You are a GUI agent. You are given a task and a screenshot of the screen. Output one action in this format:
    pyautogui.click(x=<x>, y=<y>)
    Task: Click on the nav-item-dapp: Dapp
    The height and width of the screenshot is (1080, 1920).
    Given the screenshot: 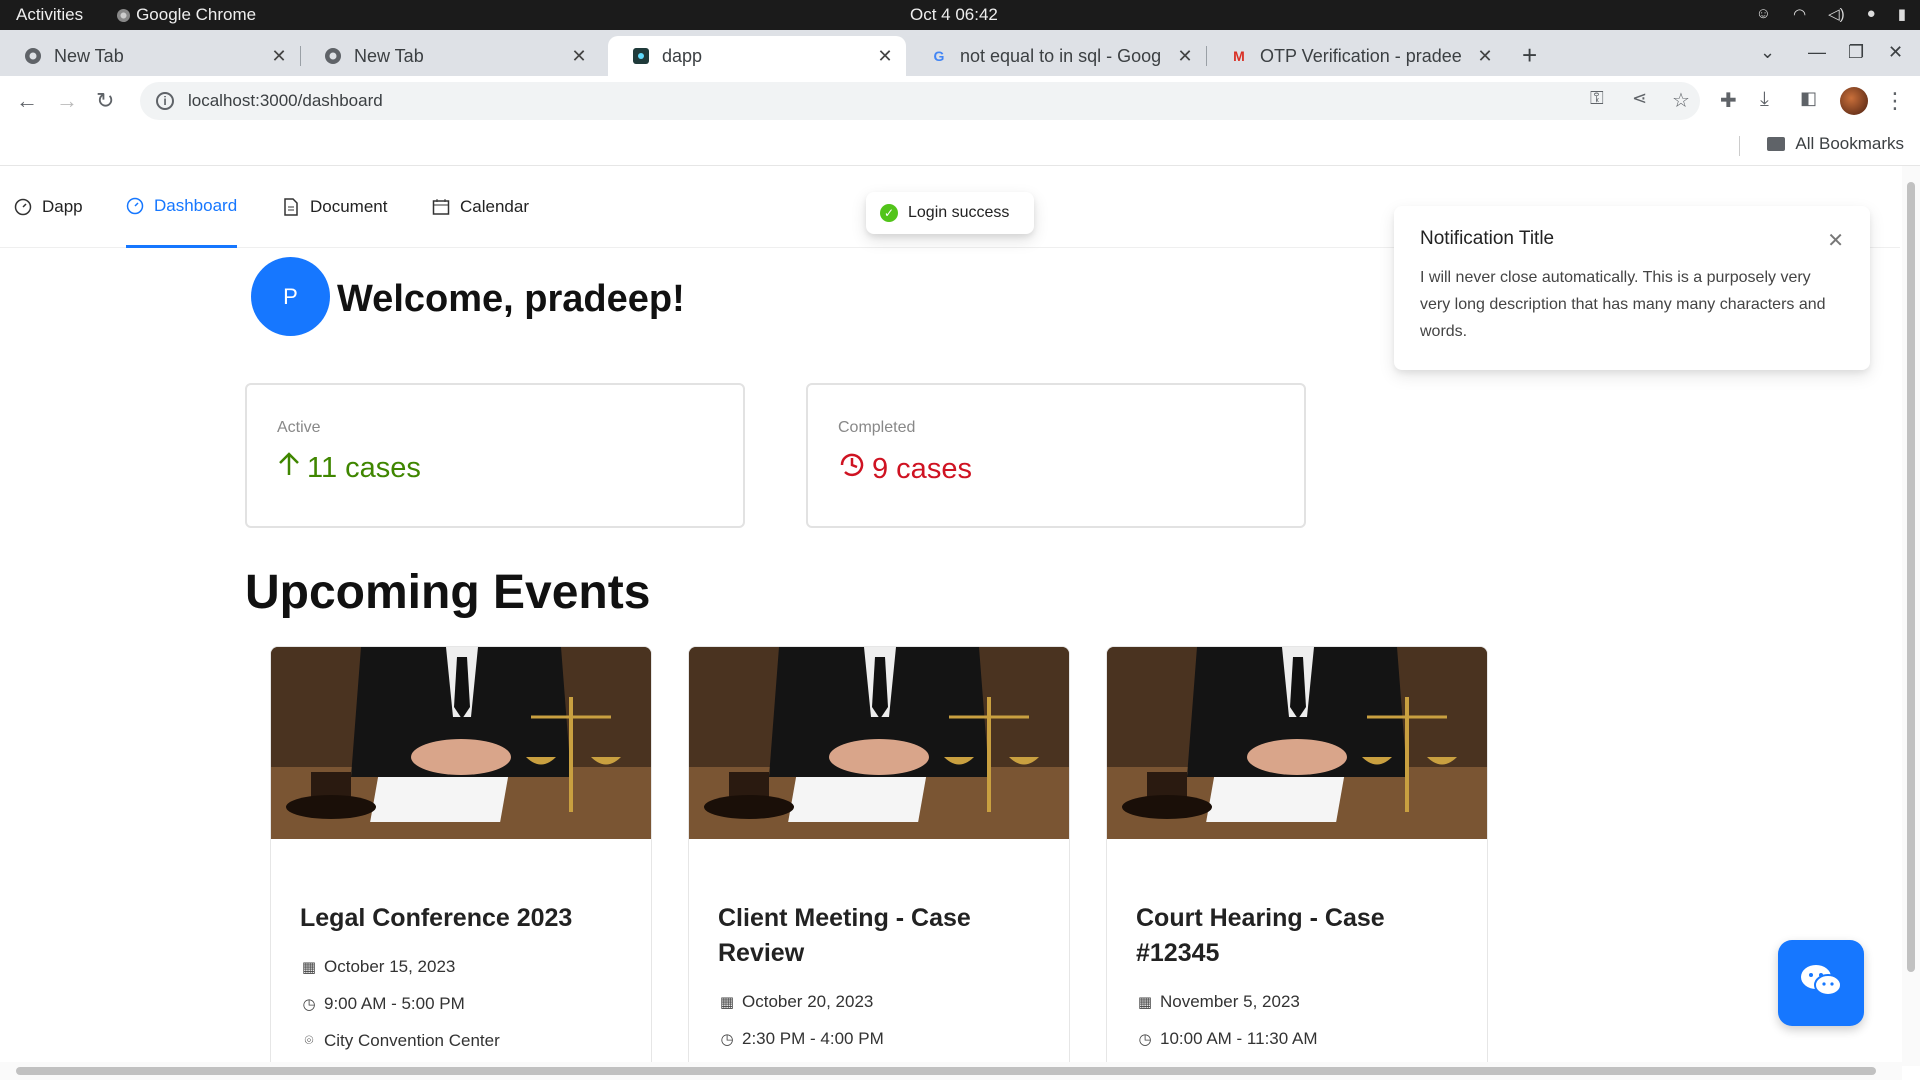 What is the action you would take?
    pyautogui.click(x=48, y=207)
    